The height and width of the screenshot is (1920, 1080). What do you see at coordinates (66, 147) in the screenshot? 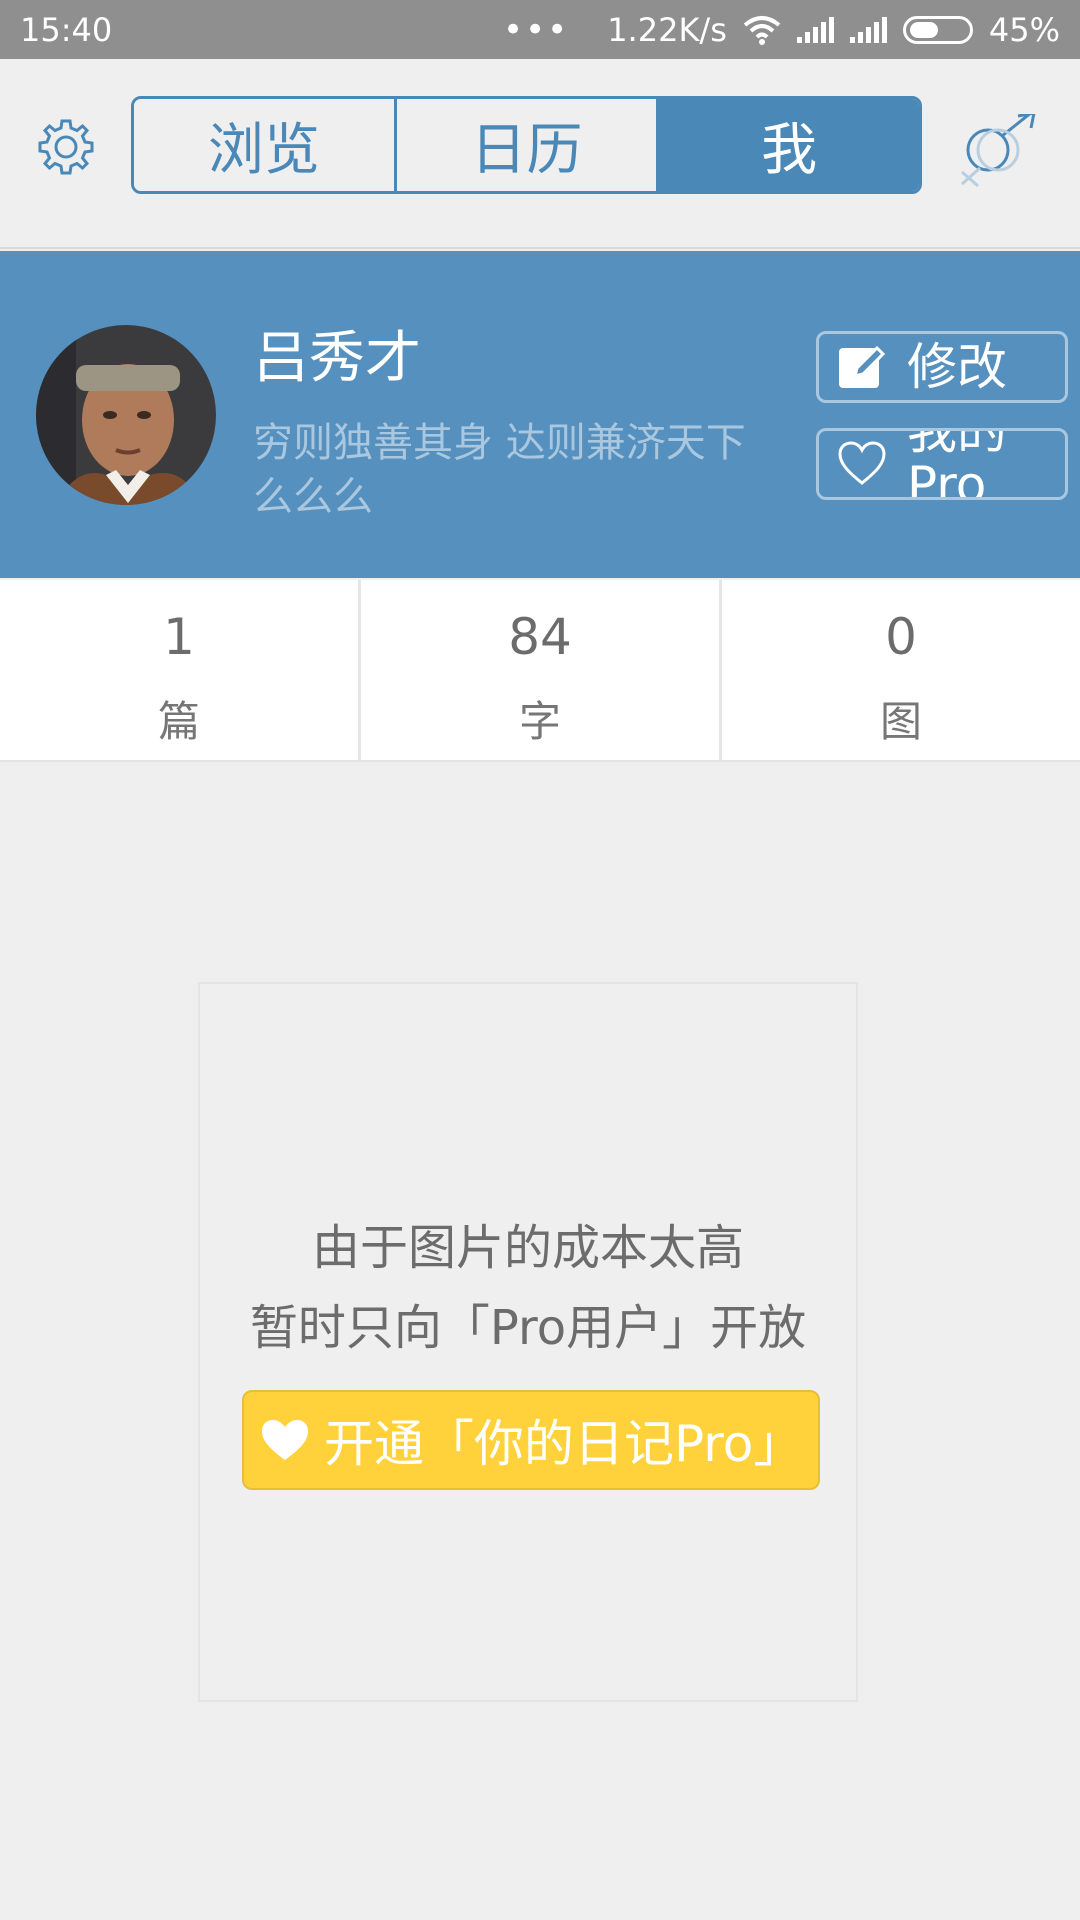
I see `gear-icon` at bounding box center [66, 147].